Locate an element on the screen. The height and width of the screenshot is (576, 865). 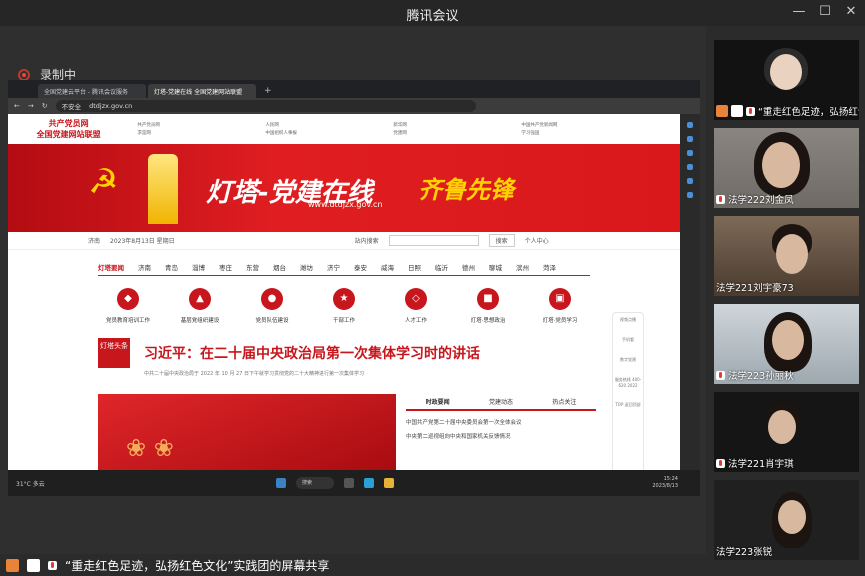
decorative-image-text: ❀ ❀ is located at coordinates (150, 448).